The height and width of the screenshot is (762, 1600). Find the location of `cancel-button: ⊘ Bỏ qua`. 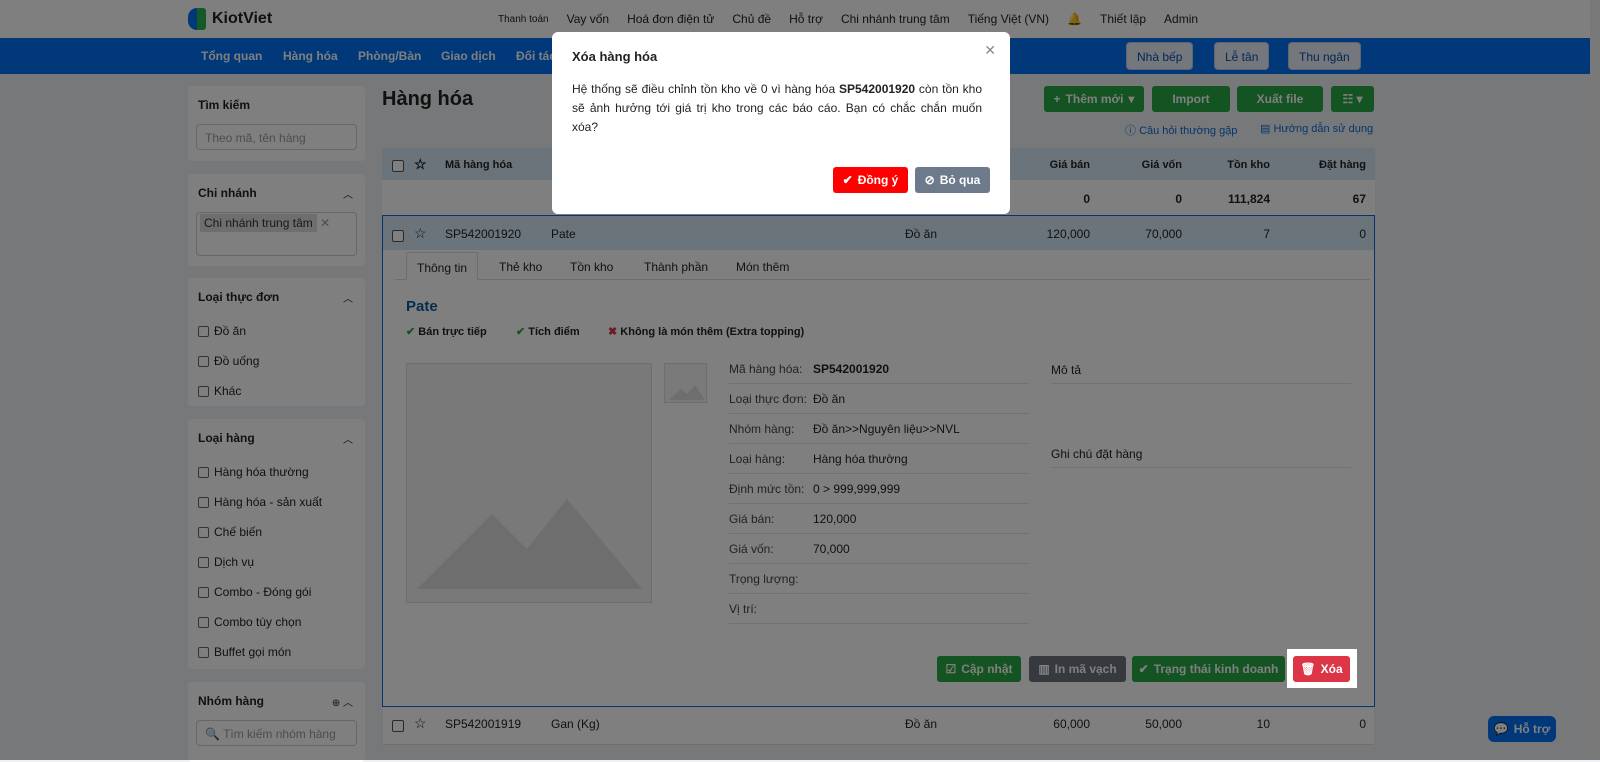

cancel-button: ⊘ Bỏ qua is located at coordinates (952, 180).